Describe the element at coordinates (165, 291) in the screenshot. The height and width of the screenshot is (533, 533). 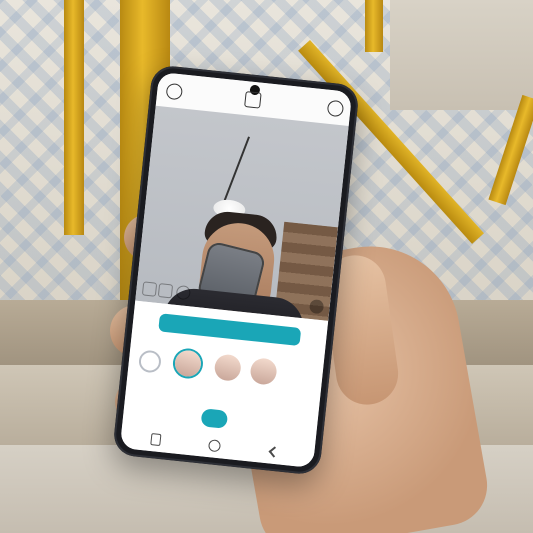
I see `timer-icon` at that location.